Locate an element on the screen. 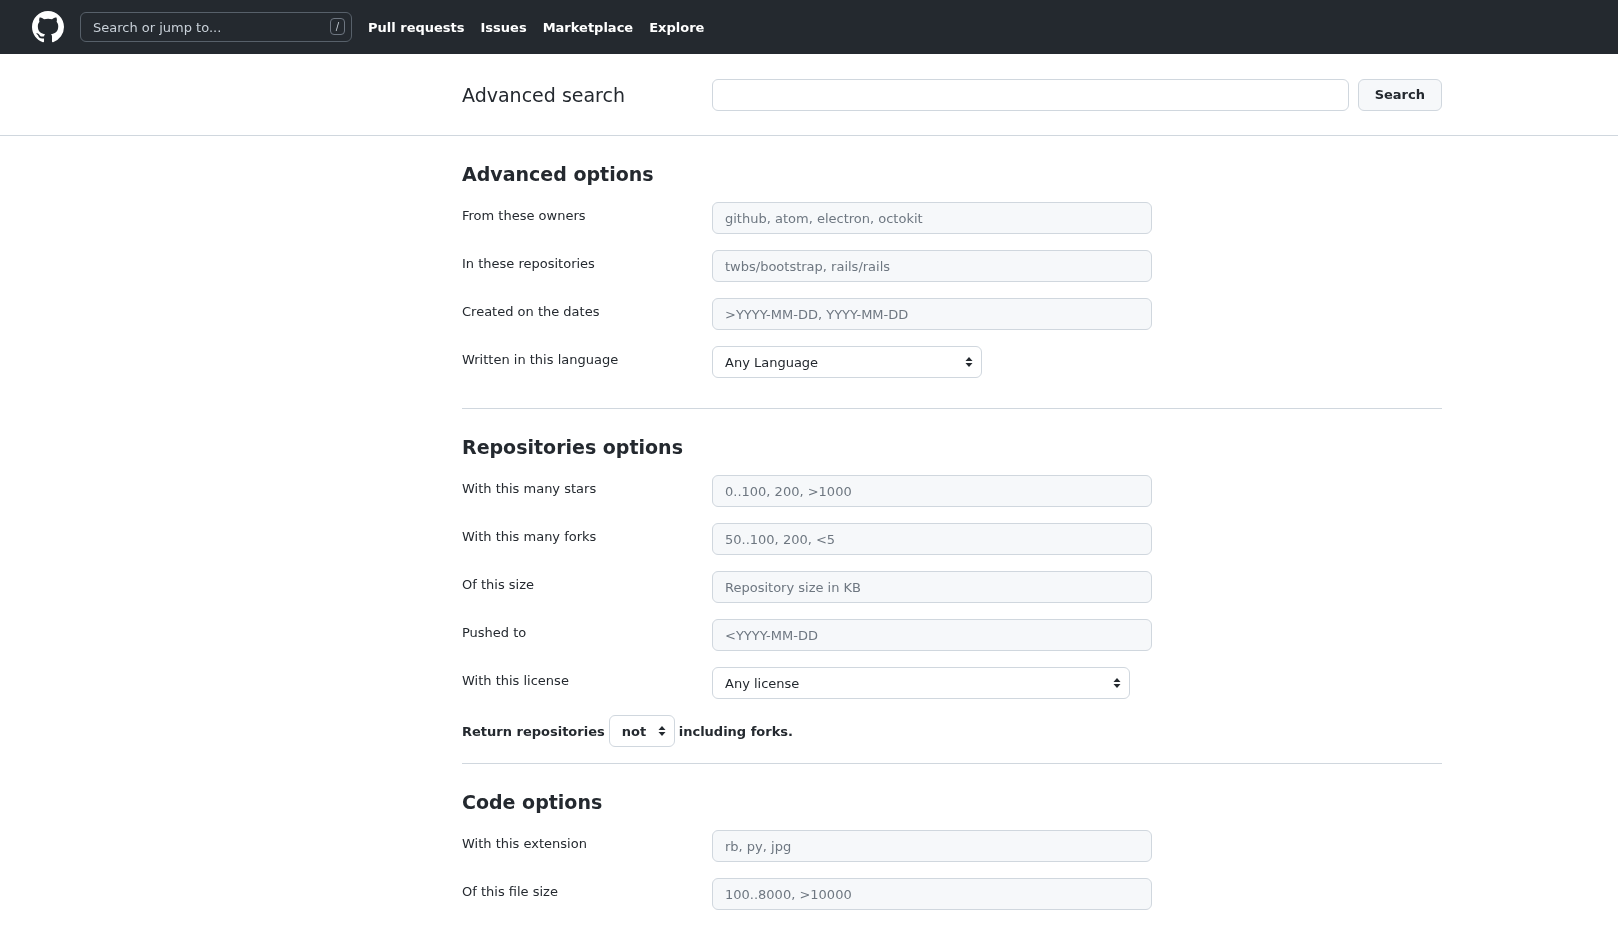 The width and height of the screenshot is (1618, 929). section-heading: Advanced options is located at coordinates (558, 174).